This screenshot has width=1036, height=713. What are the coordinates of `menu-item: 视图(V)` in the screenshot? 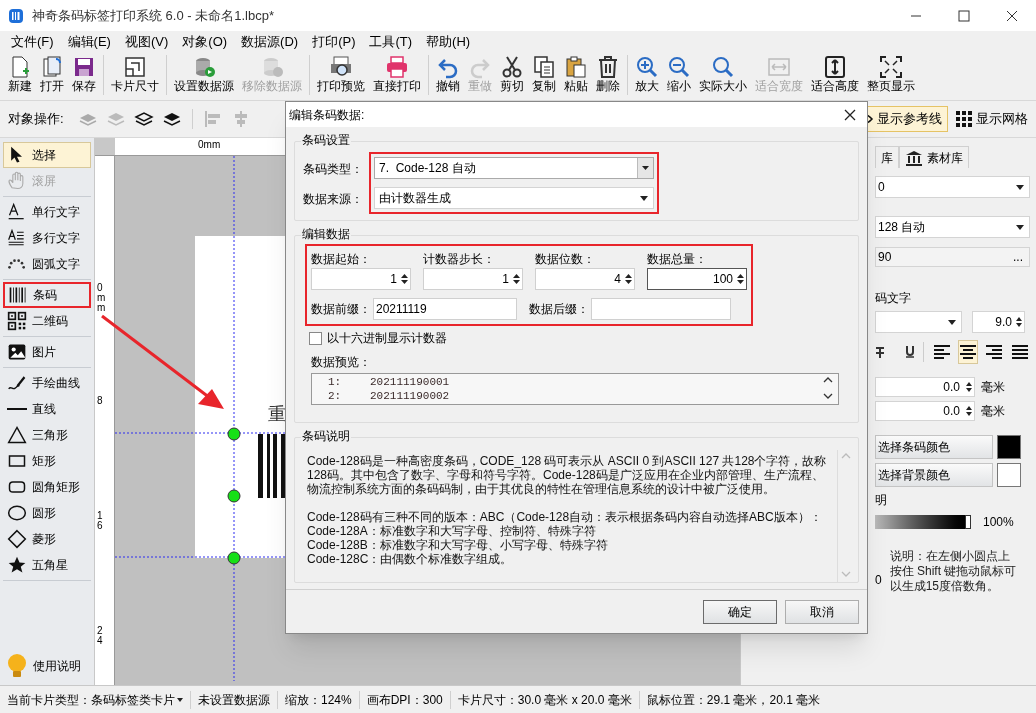 It's located at (146, 42).